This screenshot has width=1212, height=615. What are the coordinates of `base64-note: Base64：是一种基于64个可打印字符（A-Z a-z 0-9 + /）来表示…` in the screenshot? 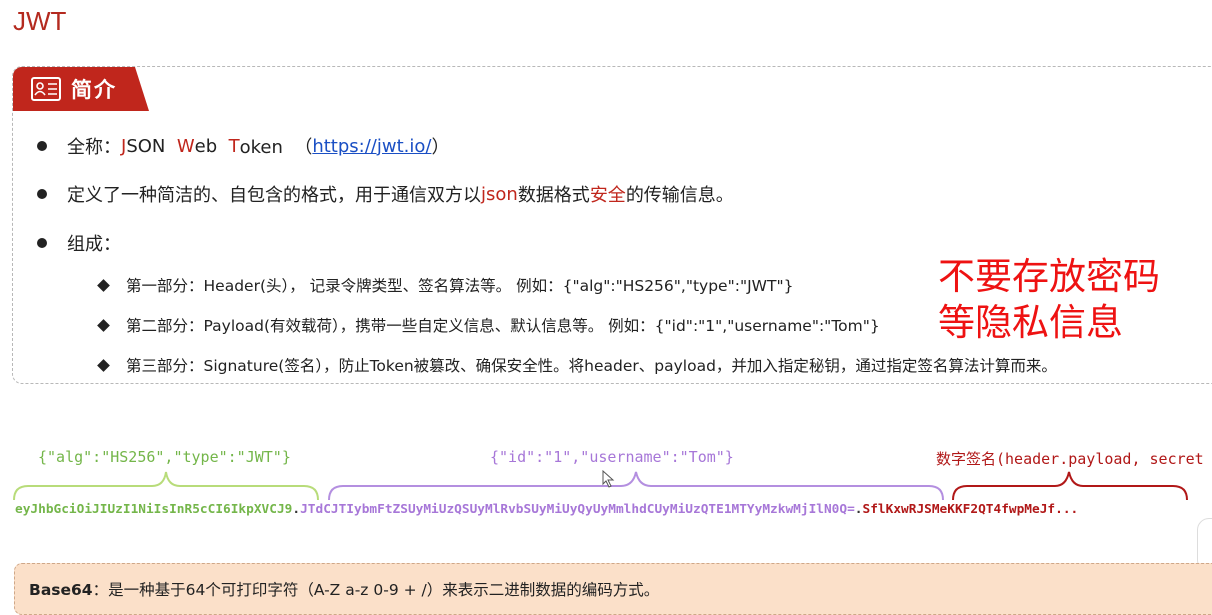 It's located at (613, 589).